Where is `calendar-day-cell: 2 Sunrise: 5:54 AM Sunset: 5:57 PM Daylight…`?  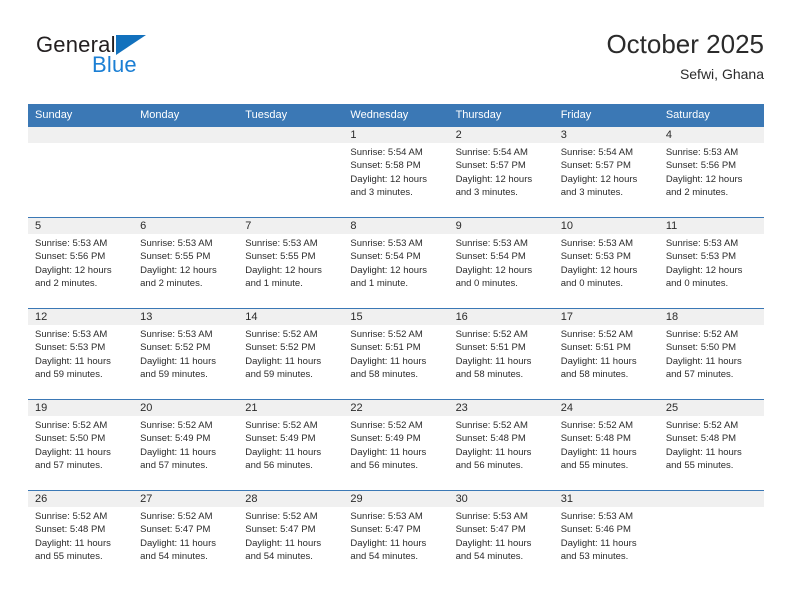 calendar-day-cell: 2 Sunrise: 5:54 AM Sunset: 5:57 PM Daylight… is located at coordinates (501, 172).